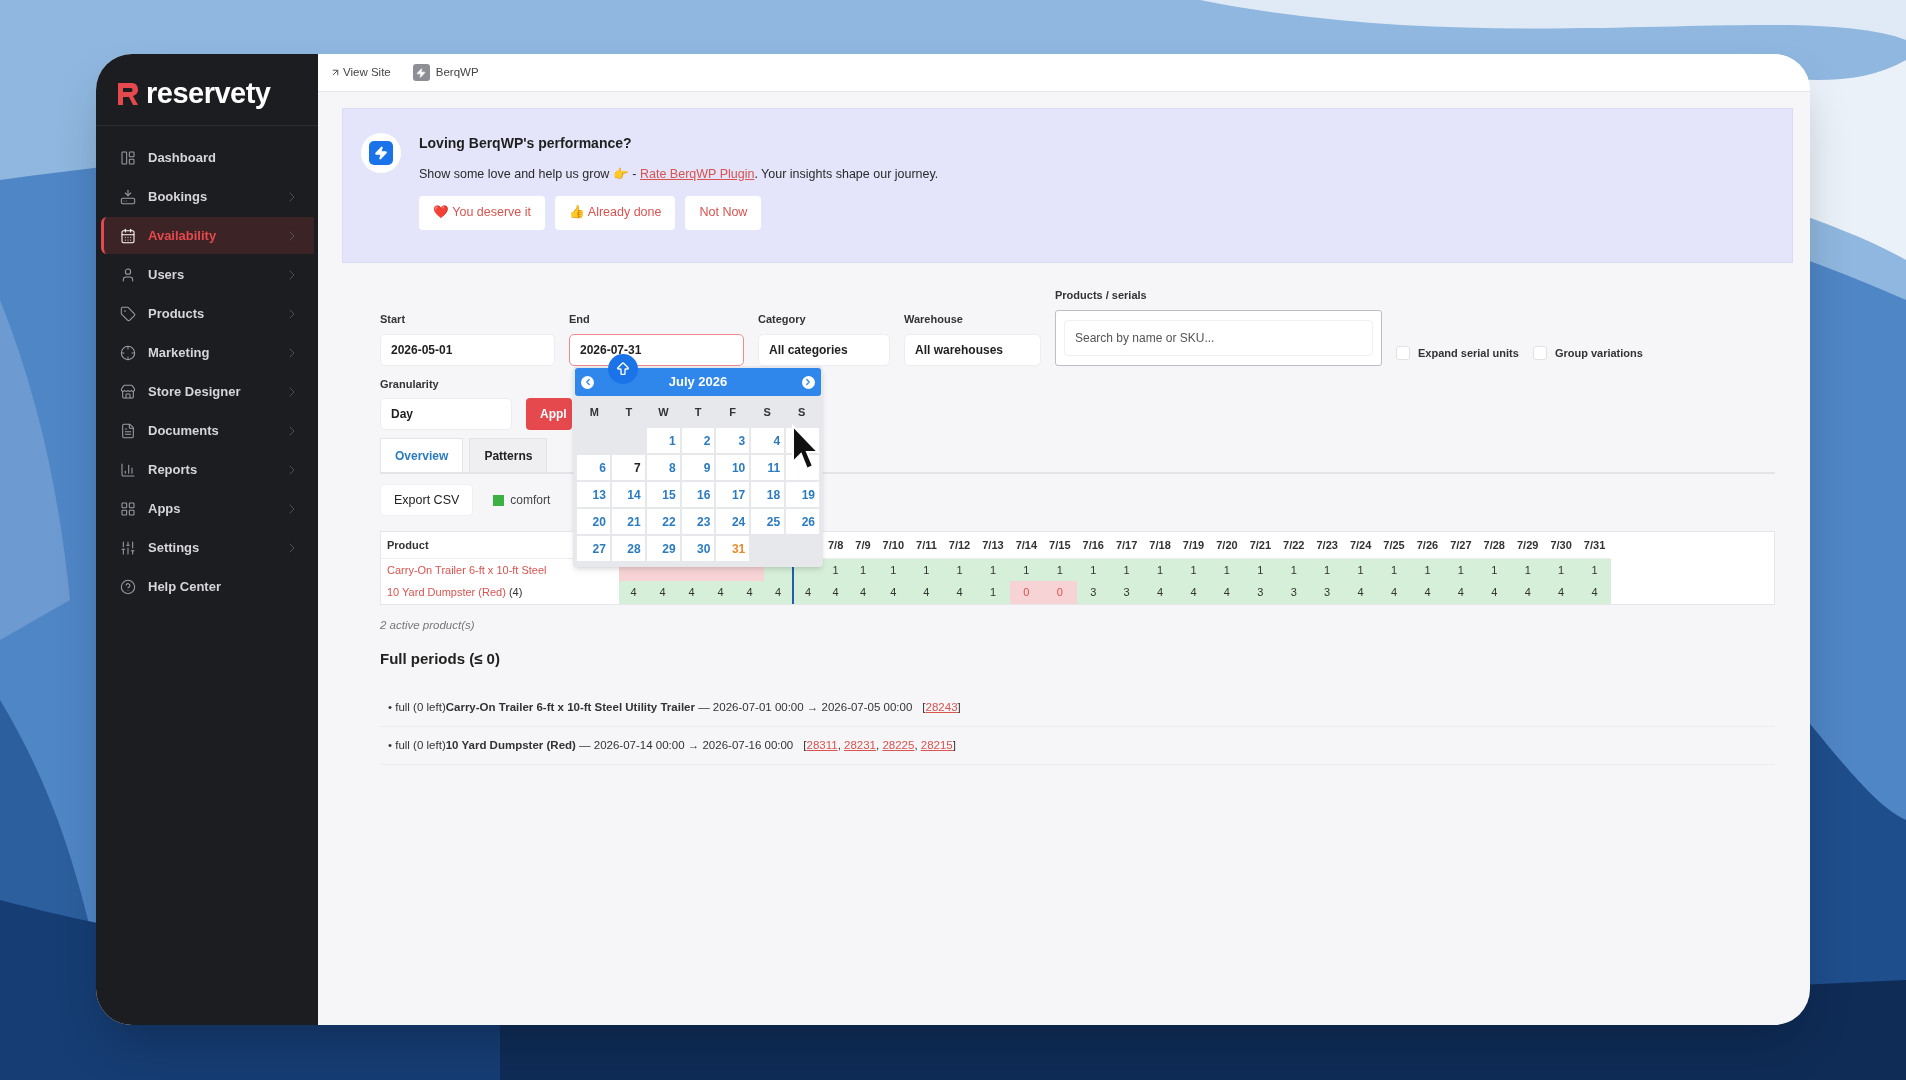  Describe the element at coordinates (698, 440) in the screenshot. I see `calendar-day: 2` at that location.